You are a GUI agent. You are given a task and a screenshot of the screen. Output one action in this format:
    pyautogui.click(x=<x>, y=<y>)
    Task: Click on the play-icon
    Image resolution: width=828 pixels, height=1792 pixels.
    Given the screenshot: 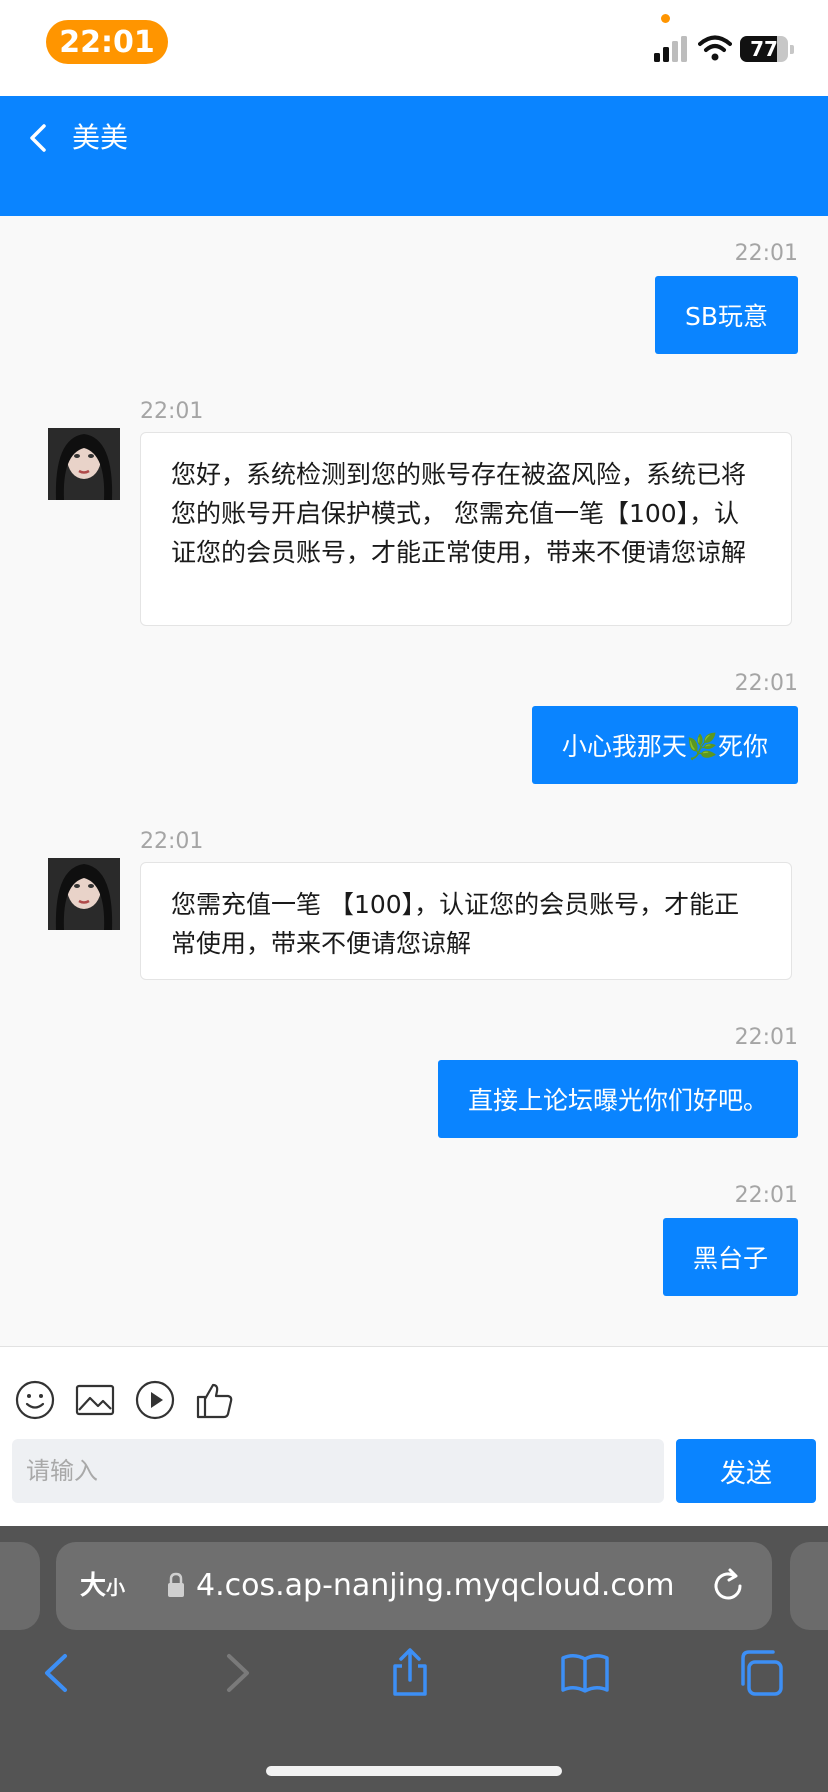 What is the action you would take?
    pyautogui.click(x=155, y=1400)
    